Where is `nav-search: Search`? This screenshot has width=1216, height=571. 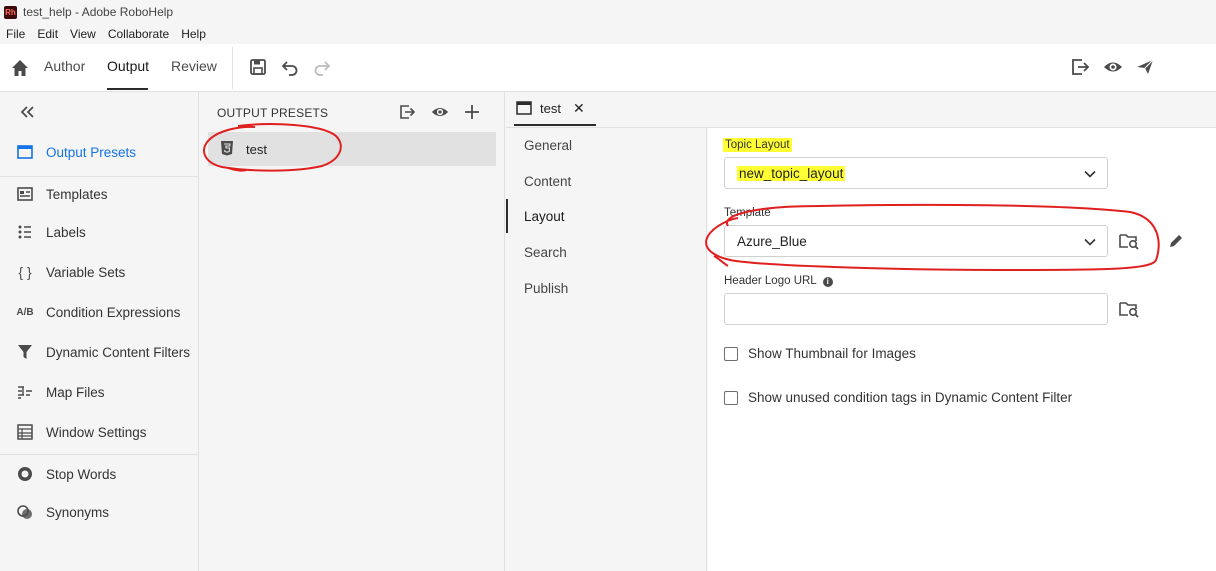 nav-search: Search is located at coordinates (606, 252).